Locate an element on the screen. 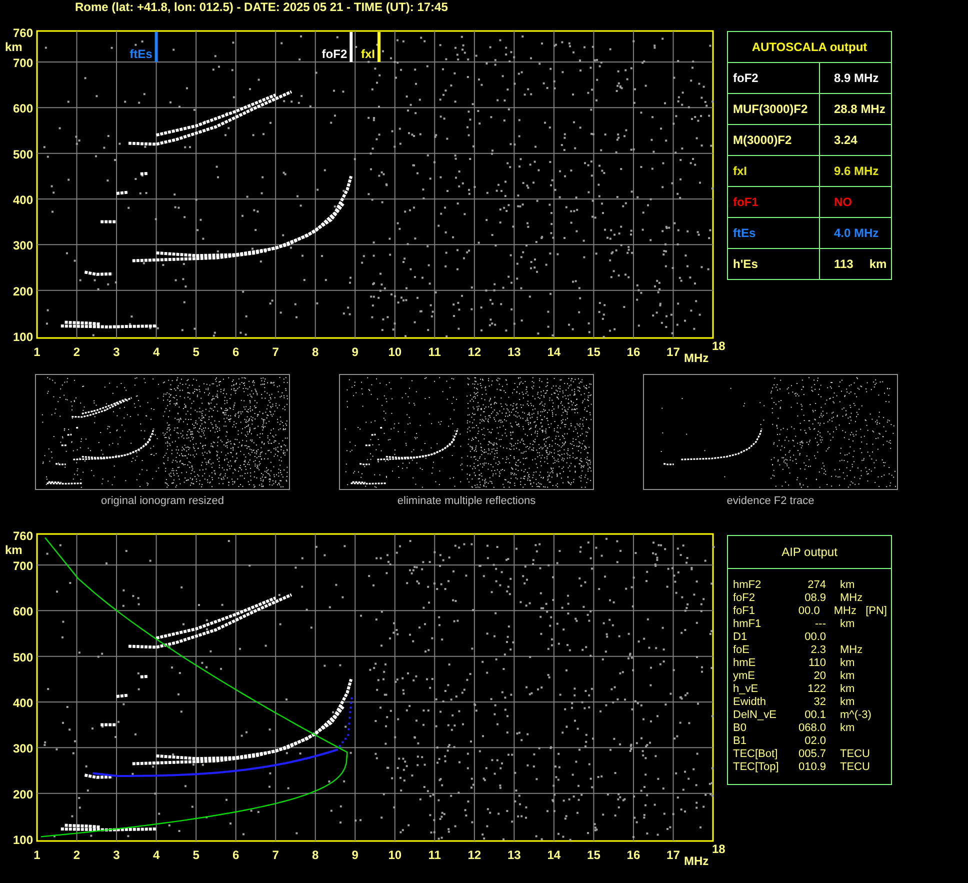  y-axis-label: 100 is located at coordinates (22, 840).